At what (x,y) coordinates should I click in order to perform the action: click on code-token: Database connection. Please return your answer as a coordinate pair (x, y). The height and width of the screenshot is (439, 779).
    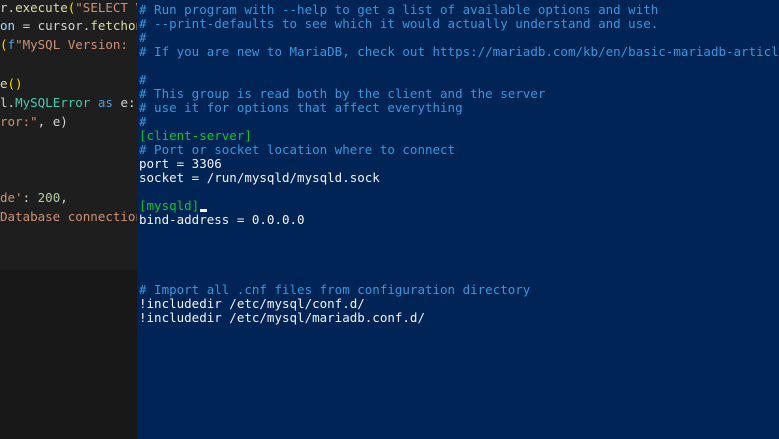
    Looking at the image, I should click on (68, 216).